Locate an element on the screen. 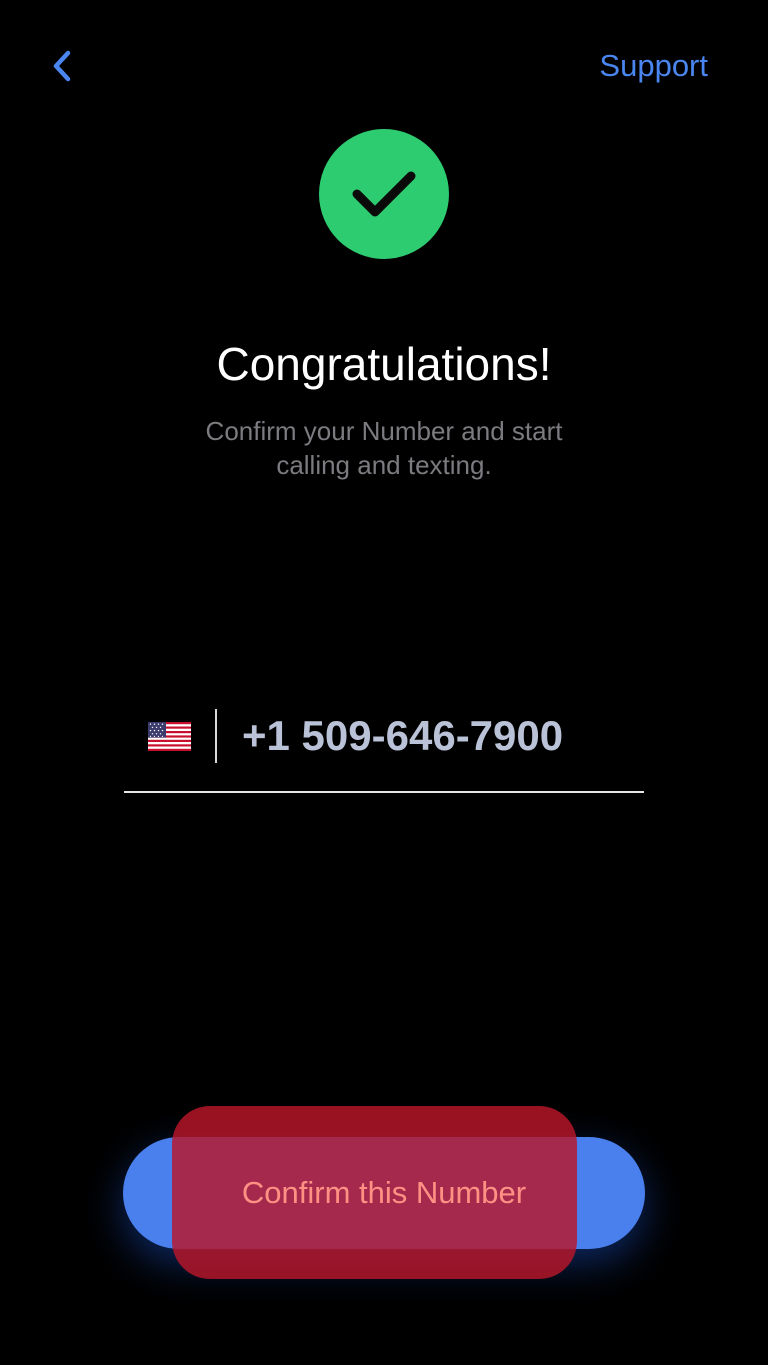 The height and width of the screenshot is (1365, 768). phone-number-field: +1 509-646-7900 is located at coordinates (384, 737).